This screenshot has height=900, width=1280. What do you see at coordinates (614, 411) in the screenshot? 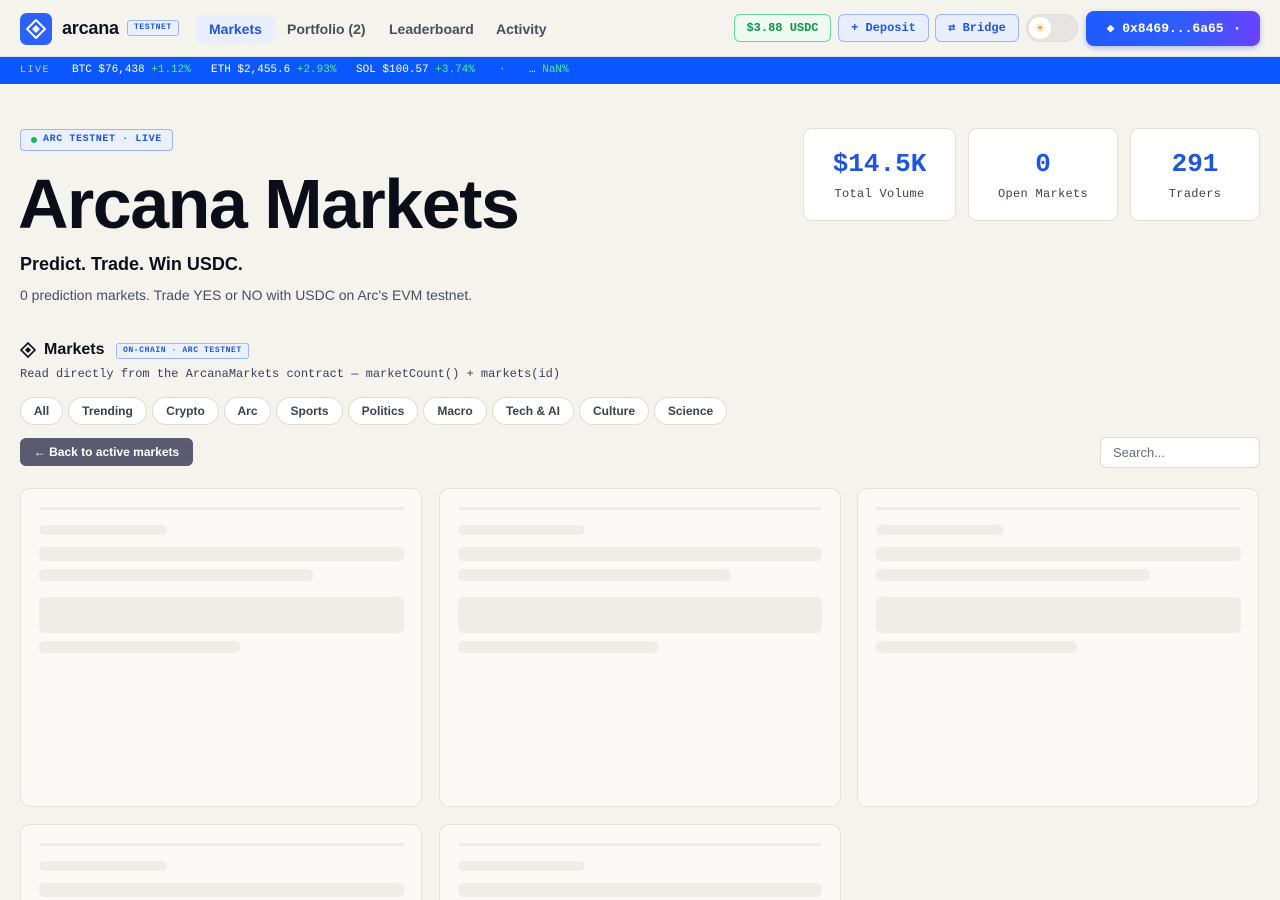
I see `filter-culture: Culture` at bounding box center [614, 411].